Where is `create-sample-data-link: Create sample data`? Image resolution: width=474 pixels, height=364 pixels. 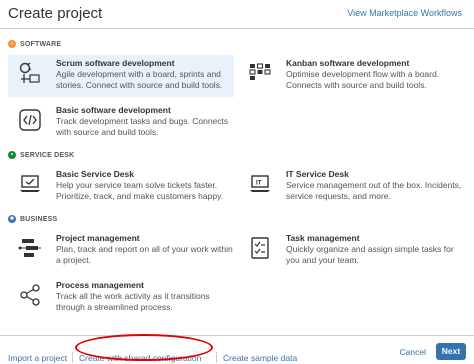 create-sample-data-link: Create sample data is located at coordinates (260, 358).